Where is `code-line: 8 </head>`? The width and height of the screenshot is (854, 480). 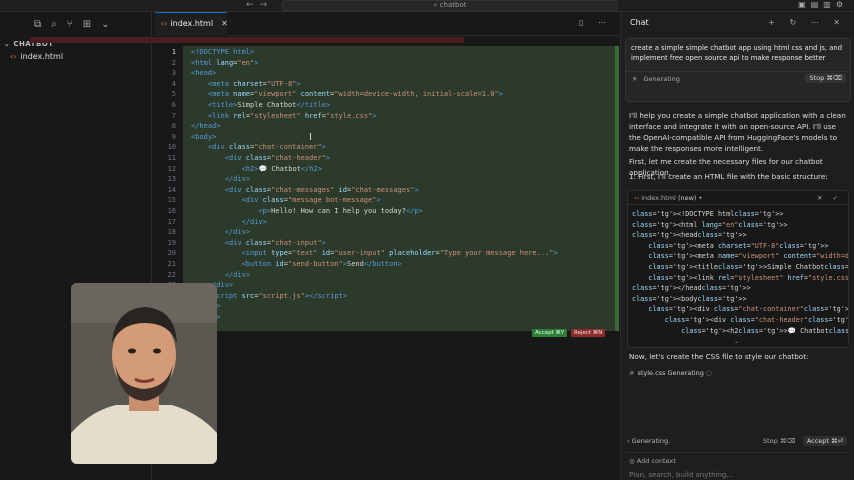
code-line: 8 </head> is located at coordinates (386, 126).